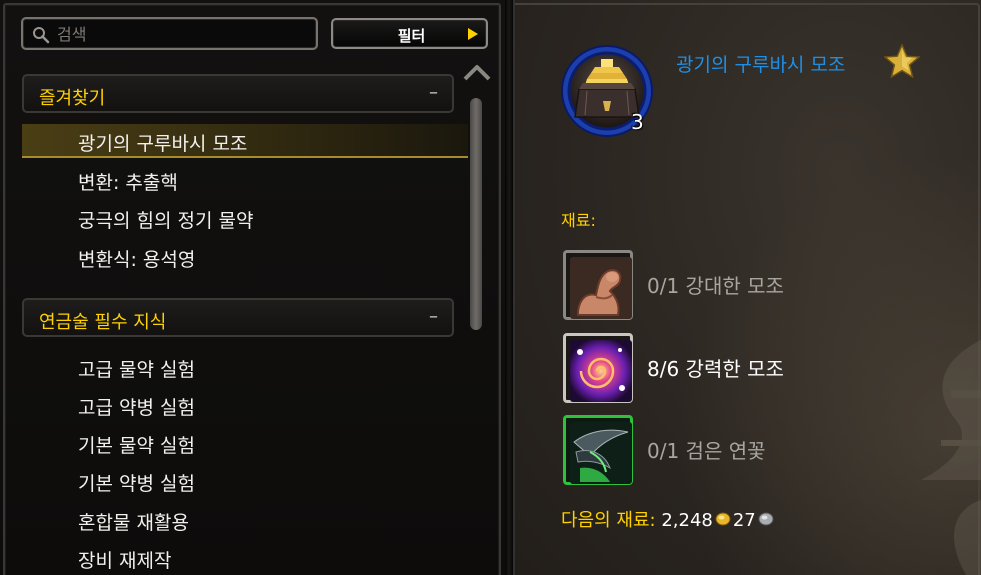 The height and width of the screenshot is (575, 981). Describe the element at coordinates (578, 220) in the screenshot. I see `reagents-label: 재료:` at that location.